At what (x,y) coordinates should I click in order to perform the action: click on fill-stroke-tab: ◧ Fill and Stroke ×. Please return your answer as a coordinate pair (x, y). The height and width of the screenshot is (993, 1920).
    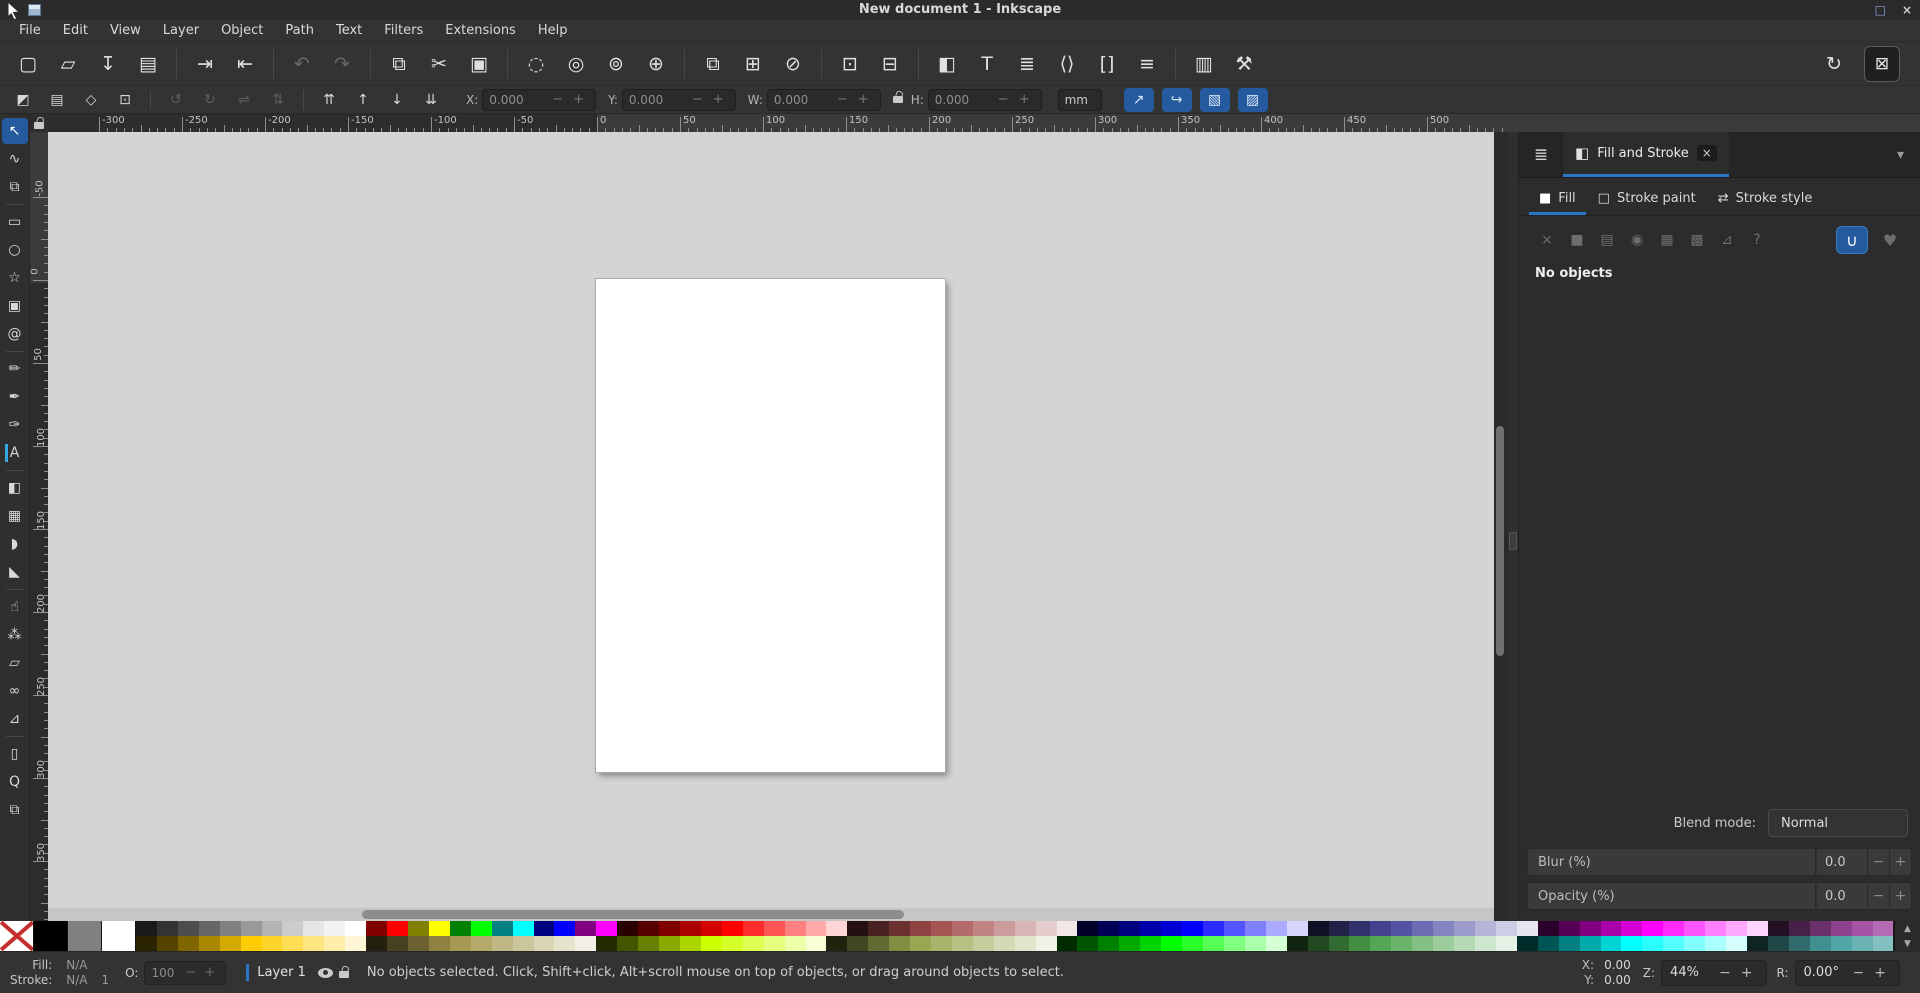
    Looking at the image, I should click on (1646, 154).